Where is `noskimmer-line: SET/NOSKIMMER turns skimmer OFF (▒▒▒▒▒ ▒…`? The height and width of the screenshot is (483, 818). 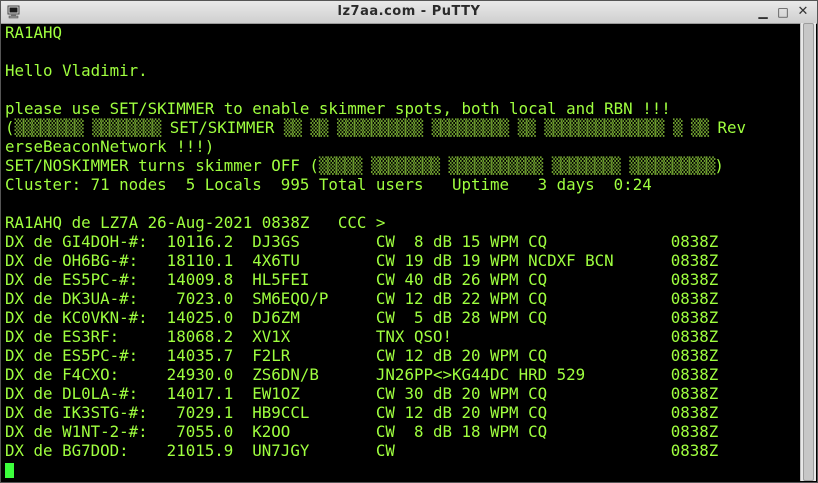 noskimmer-line: SET/NOSKIMMER turns skimmer OFF (▒▒▒▒▒ ▒… is located at coordinates (402, 165).